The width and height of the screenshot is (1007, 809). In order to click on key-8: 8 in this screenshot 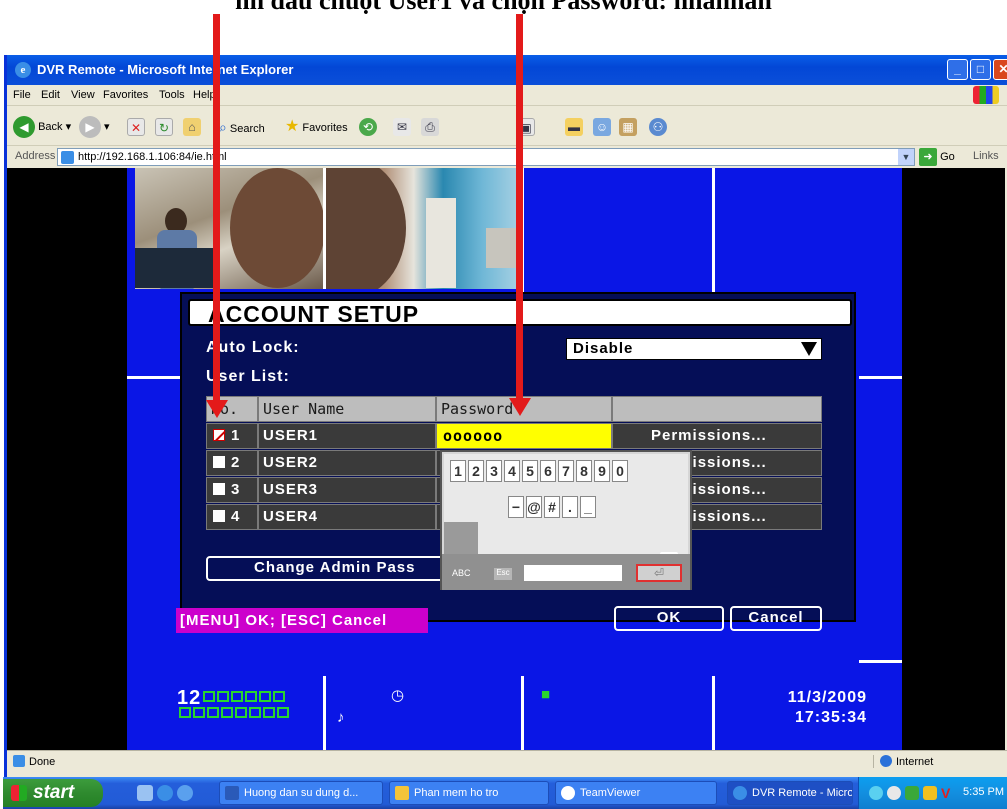, I will do `click(584, 471)`.